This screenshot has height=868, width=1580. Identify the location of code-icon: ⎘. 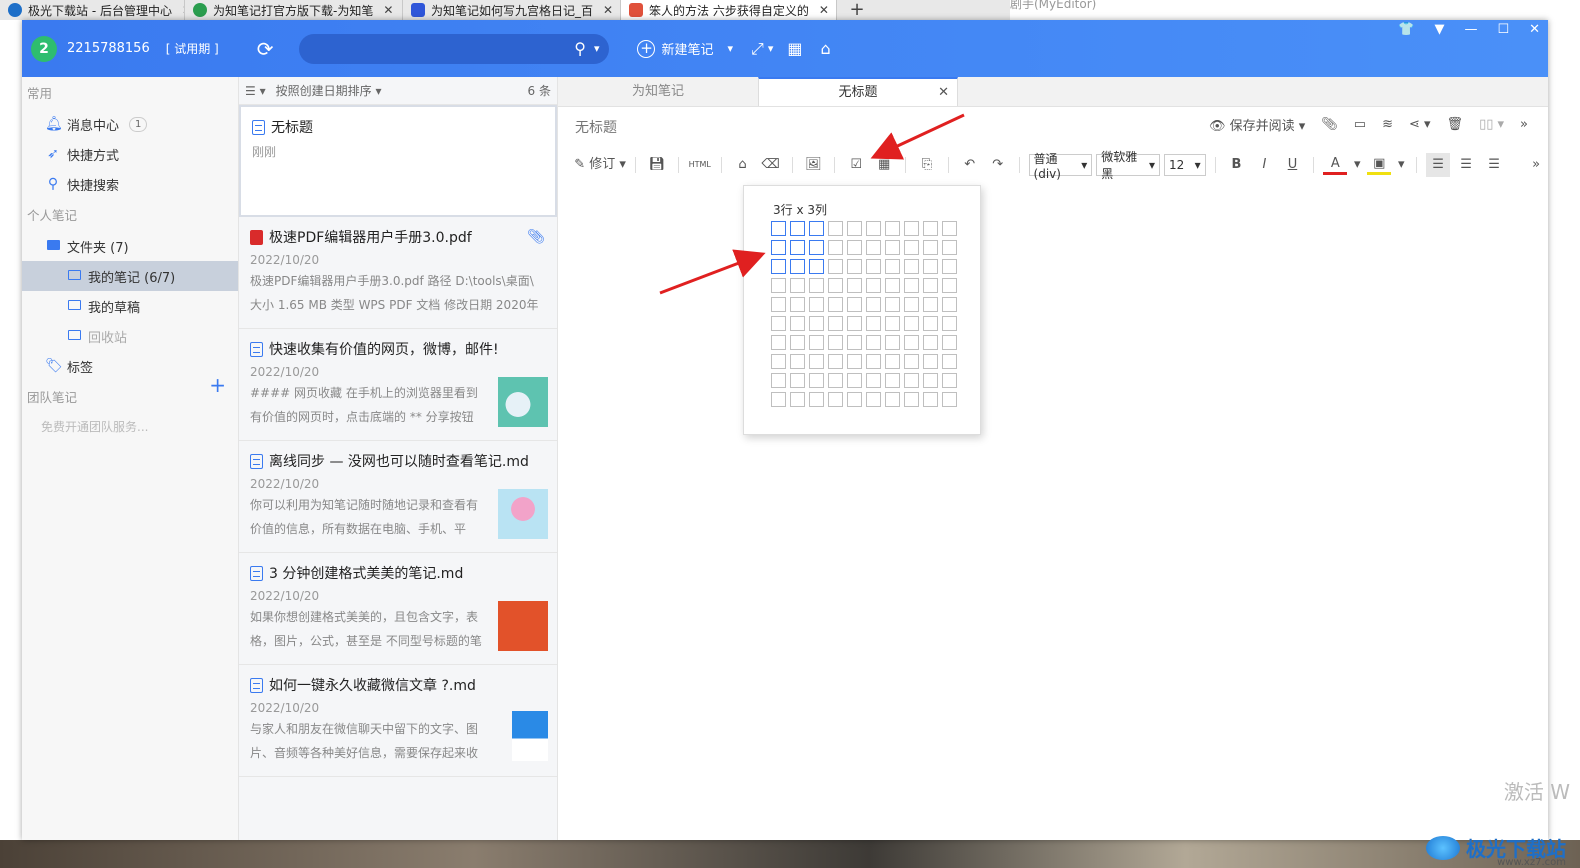
(927, 165).